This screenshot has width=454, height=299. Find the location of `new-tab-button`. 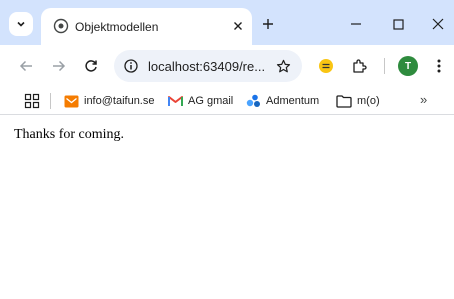

new-tab-button is located at coordinates (268, 24).